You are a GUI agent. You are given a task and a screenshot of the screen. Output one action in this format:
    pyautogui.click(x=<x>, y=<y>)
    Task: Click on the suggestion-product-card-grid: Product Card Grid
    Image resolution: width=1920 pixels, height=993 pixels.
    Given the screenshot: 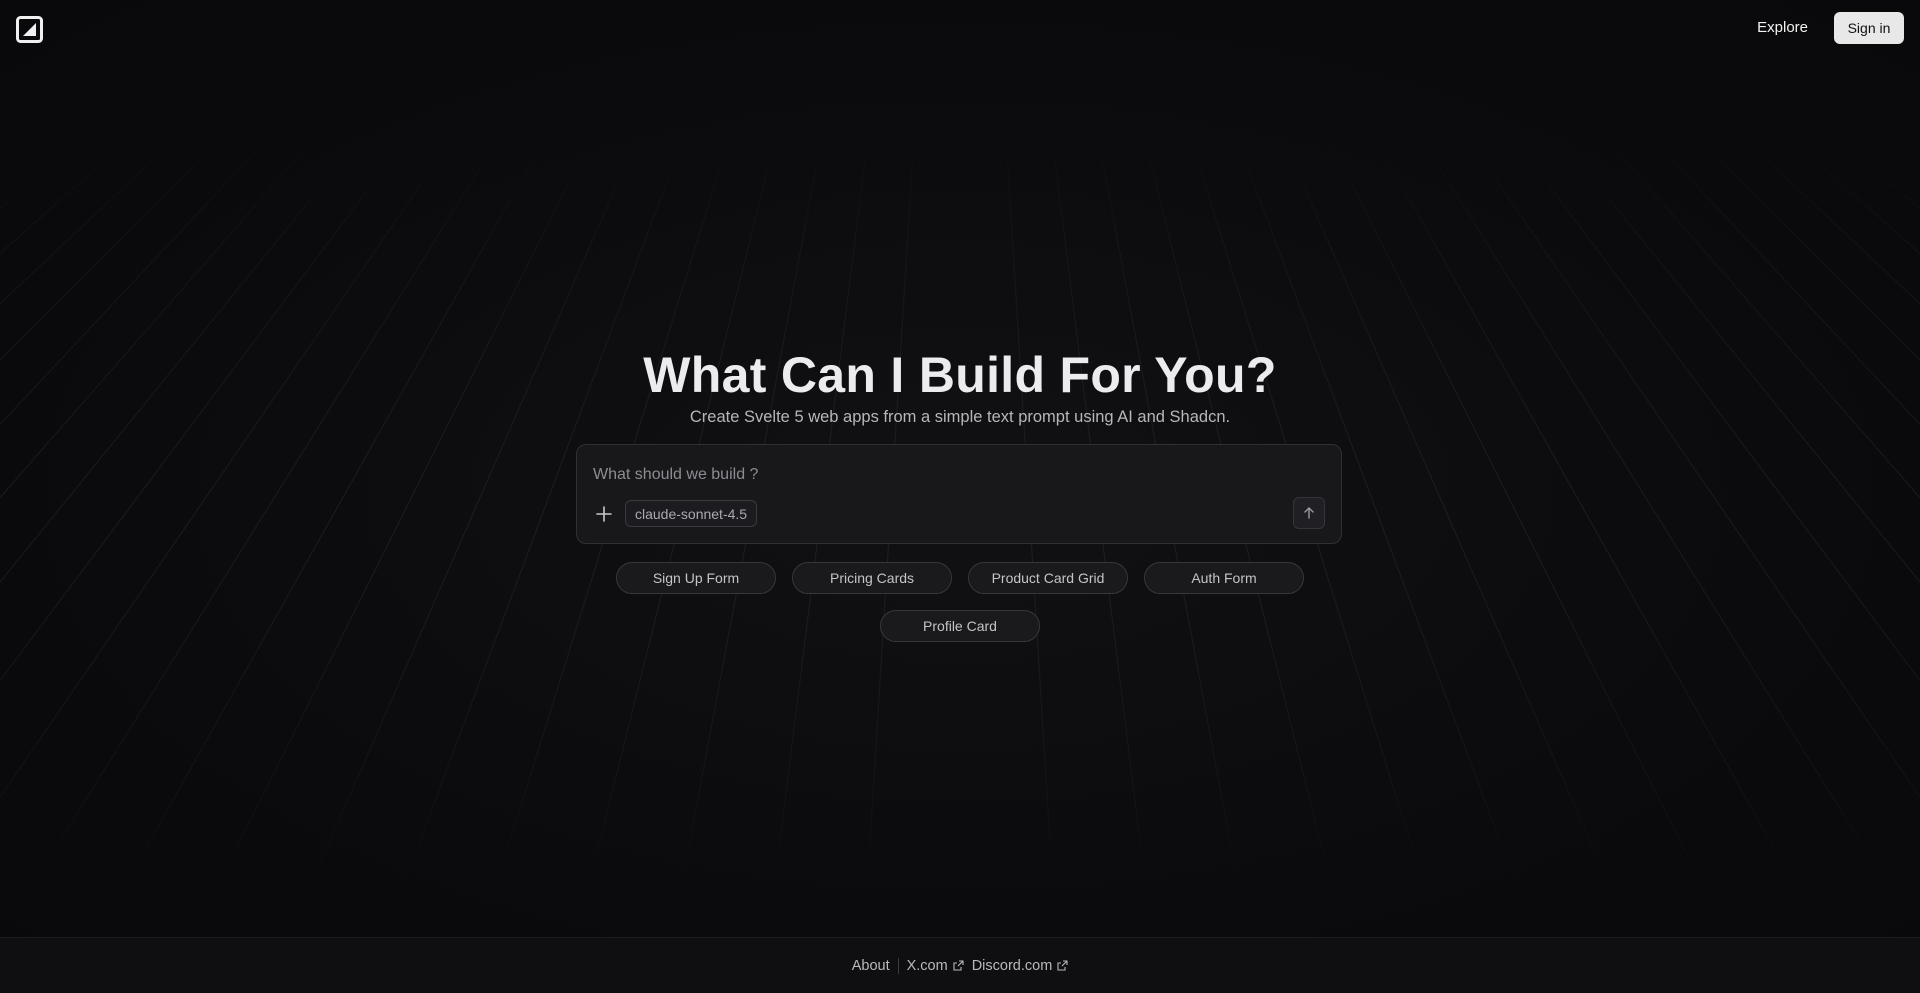 What is the action you would take?
    pyautogui.click(x=1048, y=578)
    